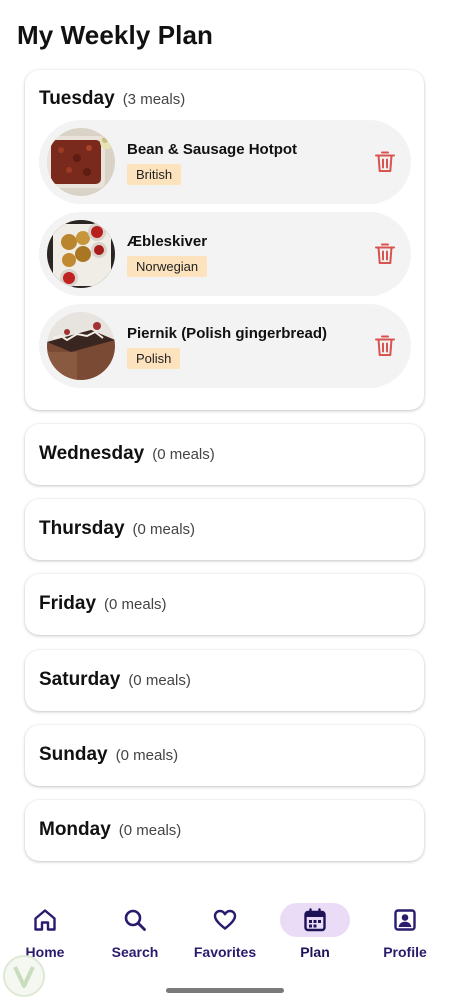 This screenshot has height=1000, width=450. I want to click on meal-item: Æbleskiver Norwegian, so click(225, 254).